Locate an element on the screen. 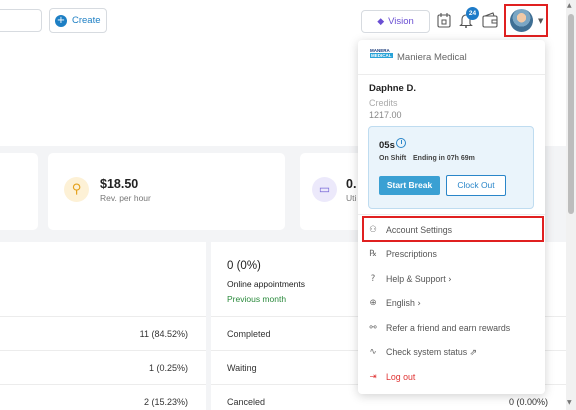  menu-item-help-support: ? Help & Support › is located at coordinates (451, 279).